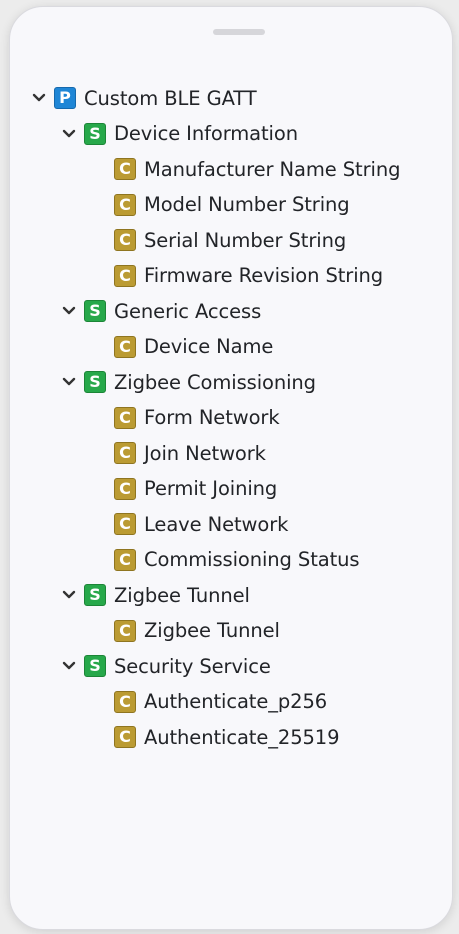 This screenshot has width=459, height=934. What do you see at coordinates (205, 453) in the screenshot?
I see `tree-item-label: Join Network` at bounding box center [205, 453].